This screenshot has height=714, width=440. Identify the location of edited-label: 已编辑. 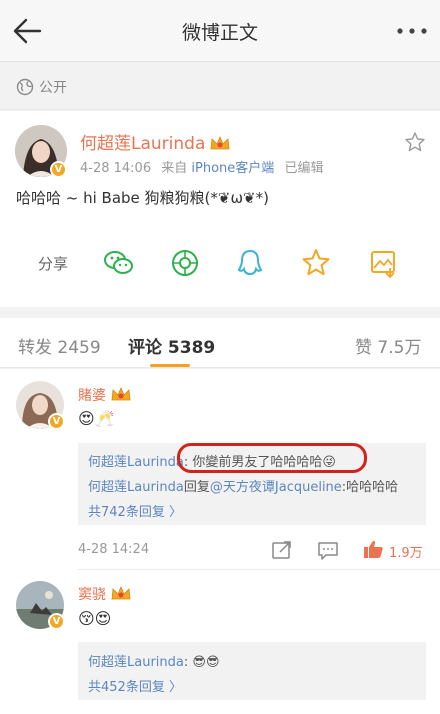
(304, 168).